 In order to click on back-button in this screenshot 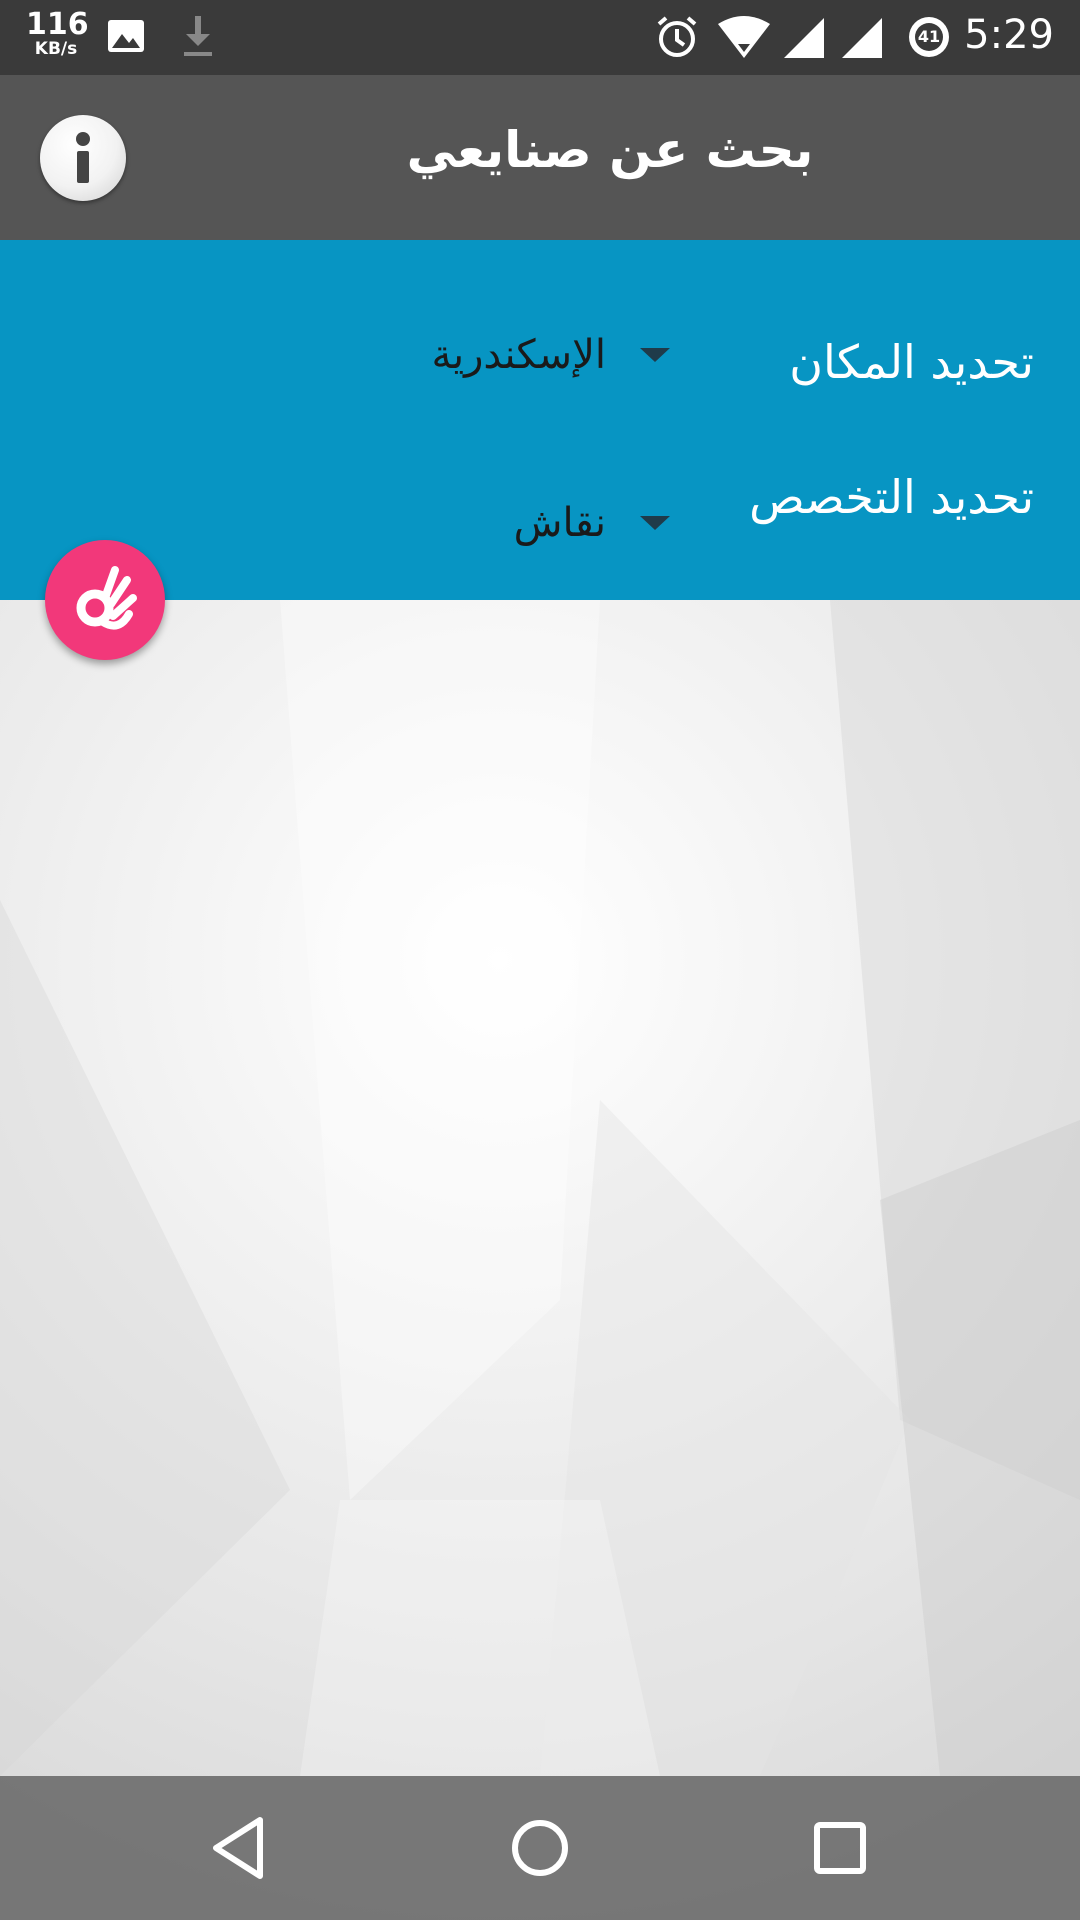, I will do `click(240, 1848)`.